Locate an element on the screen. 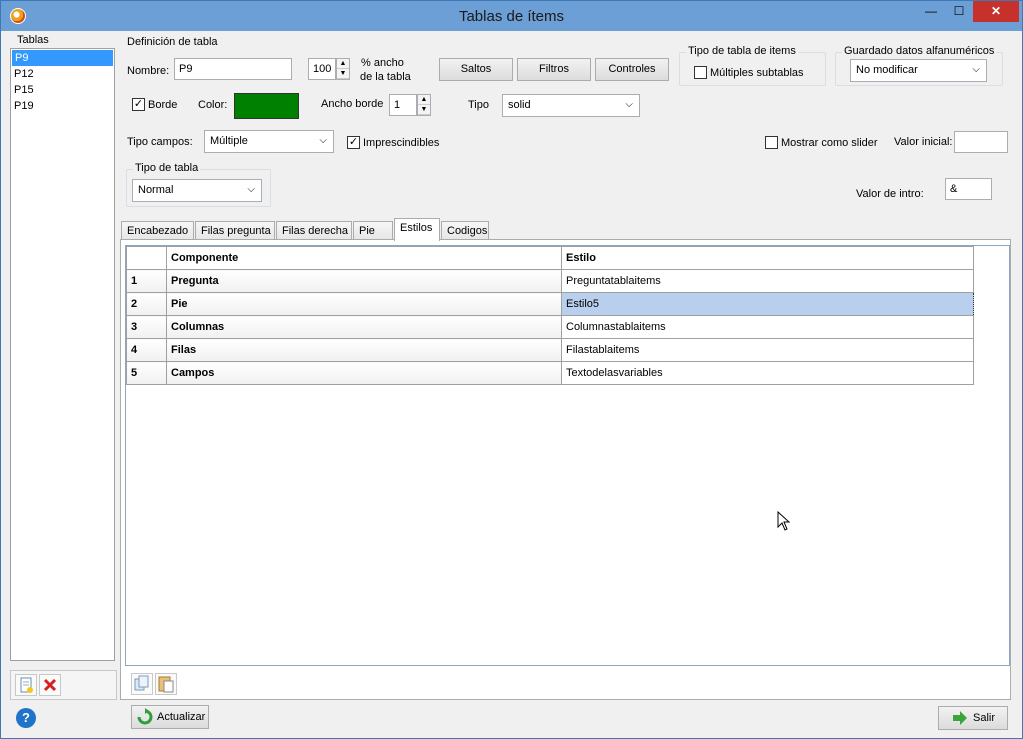 The height and width of the screenshot is (739, 1023). tipo-label: Tipo is located at coordinates (478, 105).